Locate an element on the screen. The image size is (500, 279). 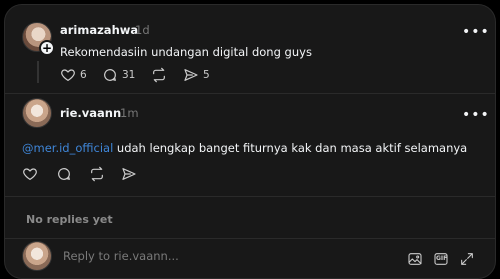
reply-more-options-icon: ••• is located at coordinates (476, 115).